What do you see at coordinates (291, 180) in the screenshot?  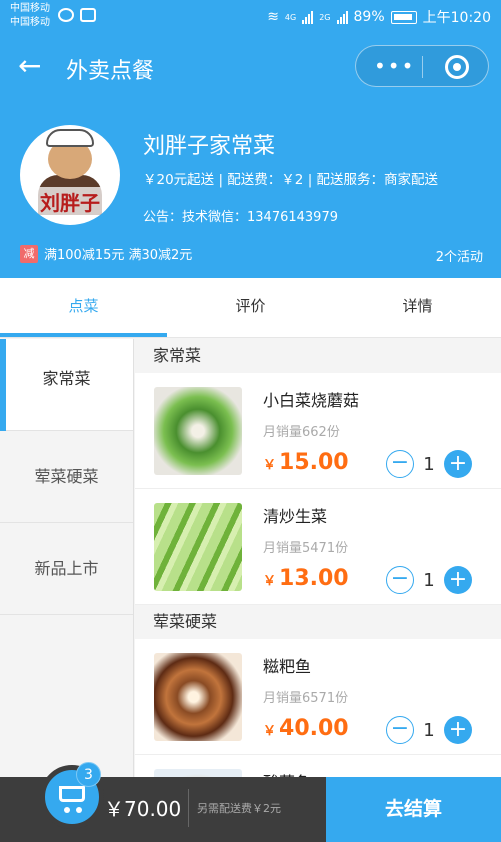 I see `shop-delivery-info: ￥20元起送 | 配送费：￥2 | 配送服务：商家配送` at bounding box center [291, 180].